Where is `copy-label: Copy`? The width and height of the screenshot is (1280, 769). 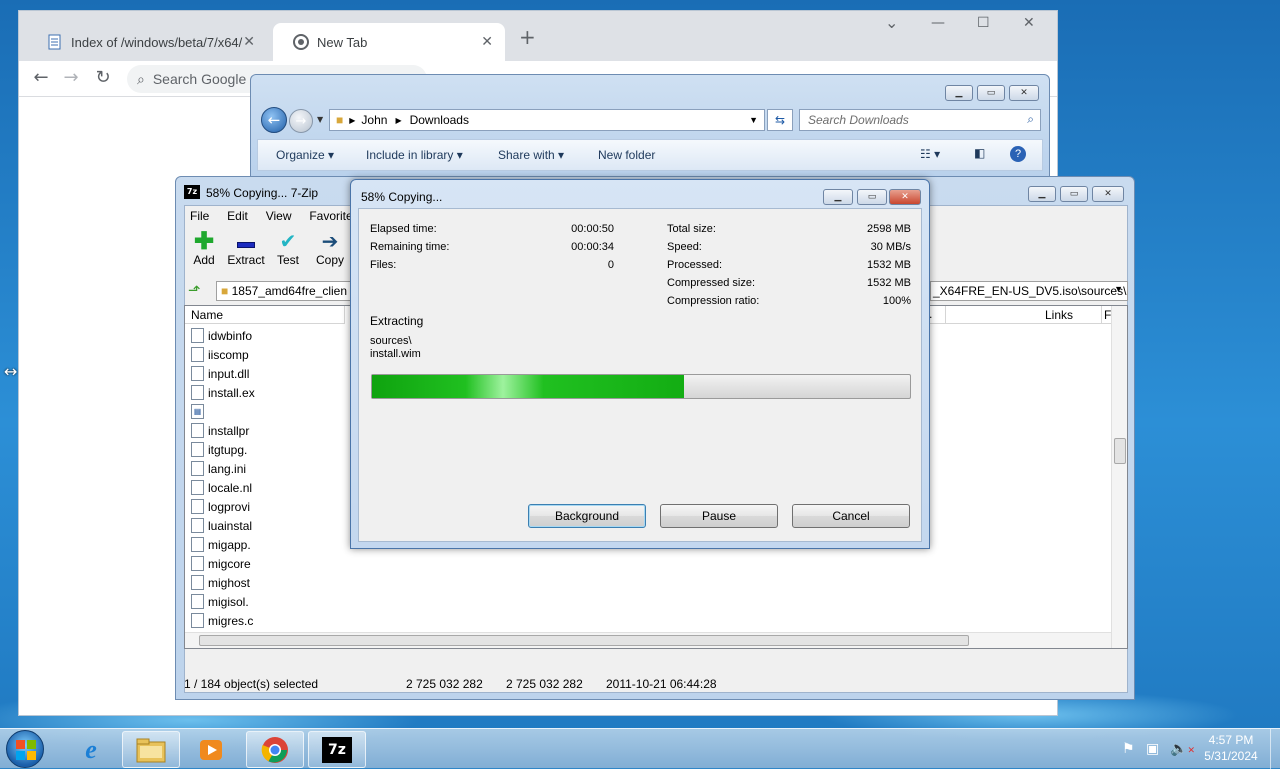 copy-label: Copy is located at coordinates (329, 260).